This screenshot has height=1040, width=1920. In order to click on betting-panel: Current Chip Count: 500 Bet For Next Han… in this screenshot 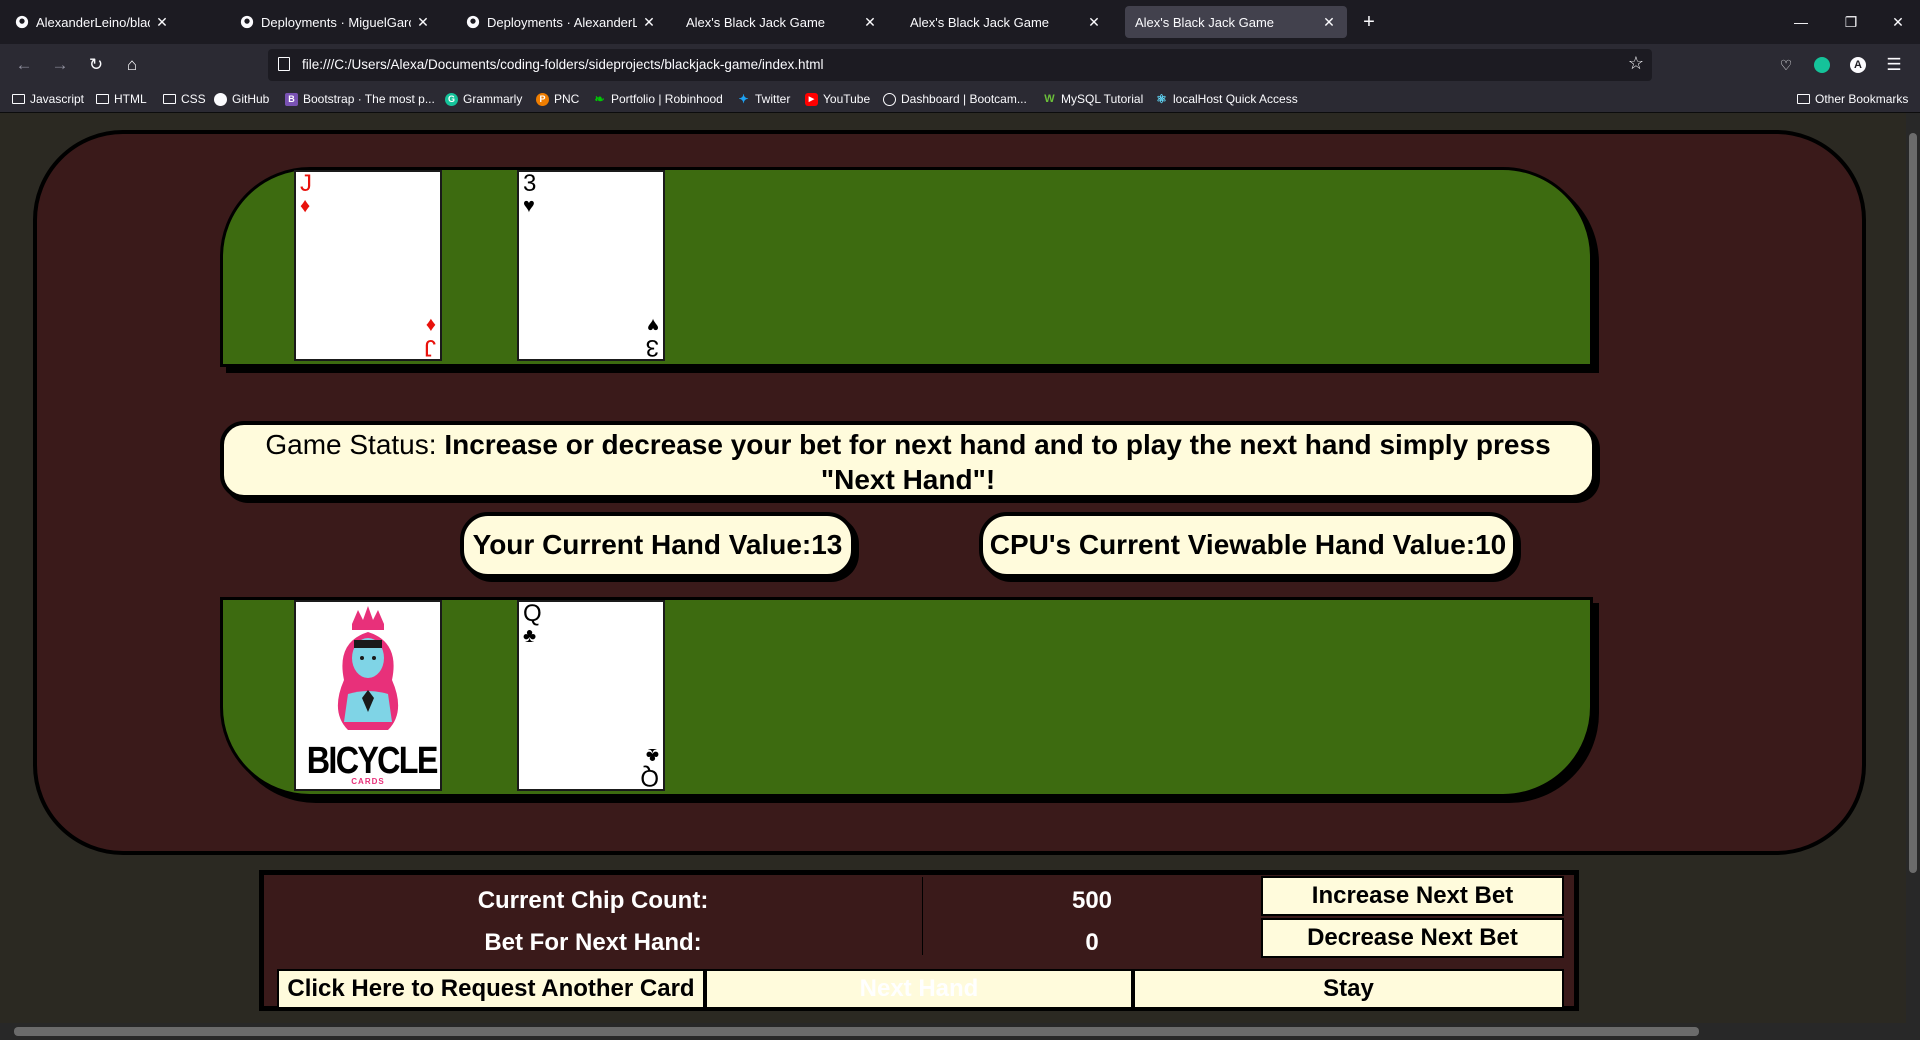, I will do `click(919, 940)`.